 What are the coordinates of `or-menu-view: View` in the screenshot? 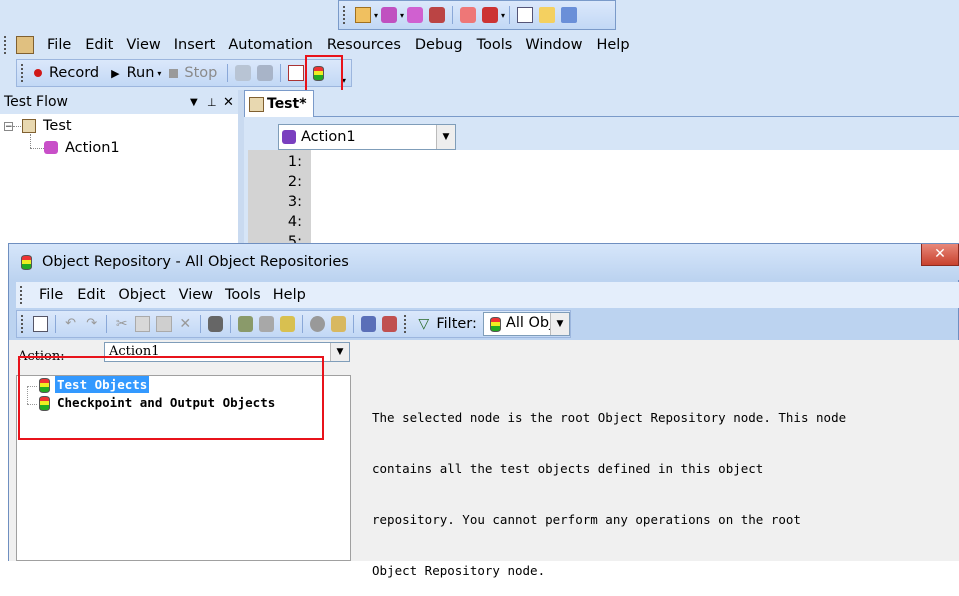 It's located at (196, 295).